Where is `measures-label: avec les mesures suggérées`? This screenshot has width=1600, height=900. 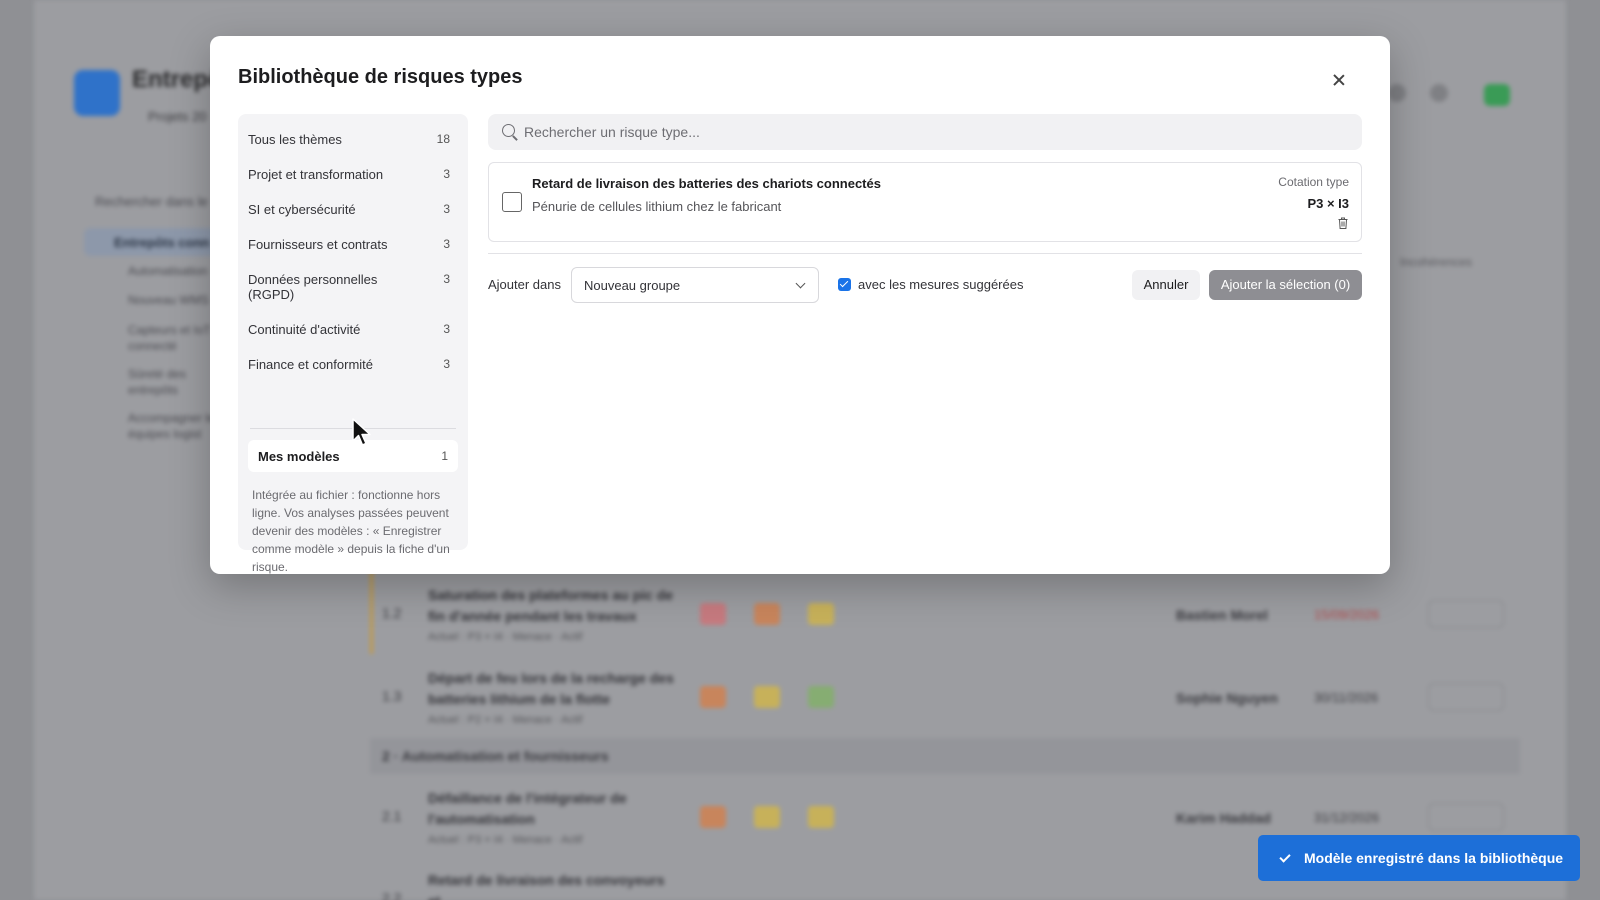 measures-label: avec les mesures suggérées is located at coordinates (940, 284).